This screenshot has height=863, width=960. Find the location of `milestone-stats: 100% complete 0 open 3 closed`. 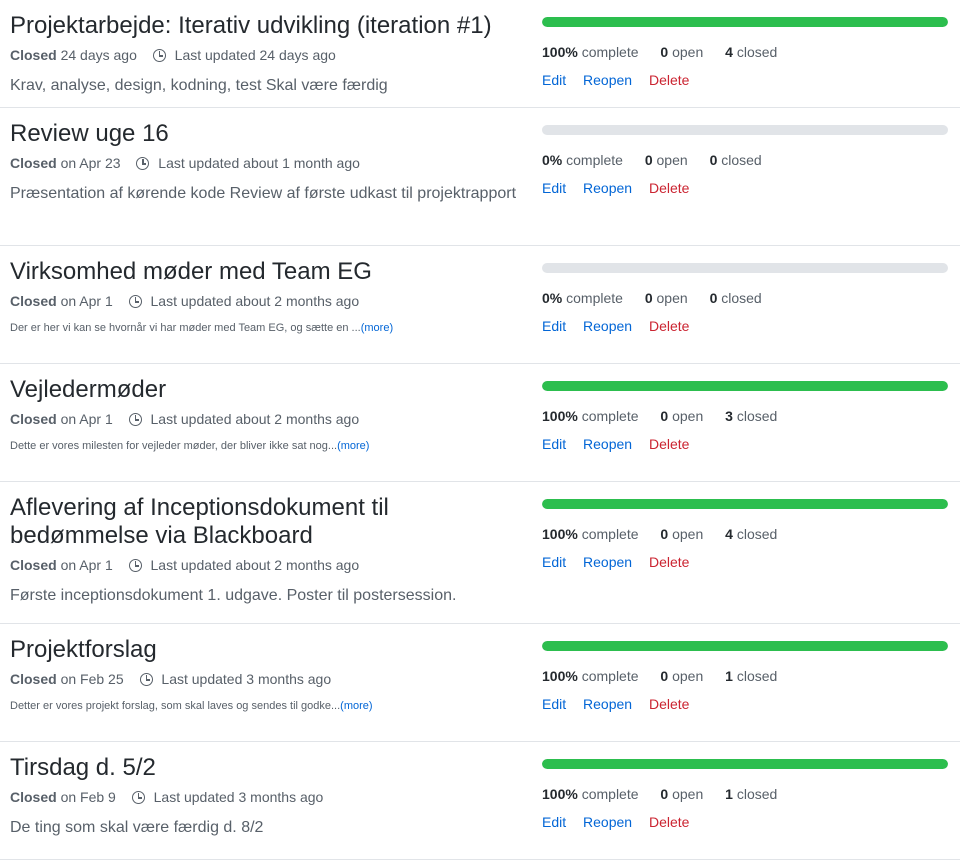

milestone-stats: 100% complete 0 open 3 closed is located at coordinates (745, 416).